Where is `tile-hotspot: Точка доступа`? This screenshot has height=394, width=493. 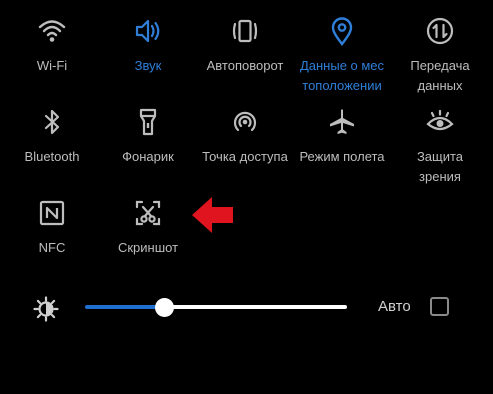
tile-hotspot: Точка доступа is located at coordinates (245, 137).